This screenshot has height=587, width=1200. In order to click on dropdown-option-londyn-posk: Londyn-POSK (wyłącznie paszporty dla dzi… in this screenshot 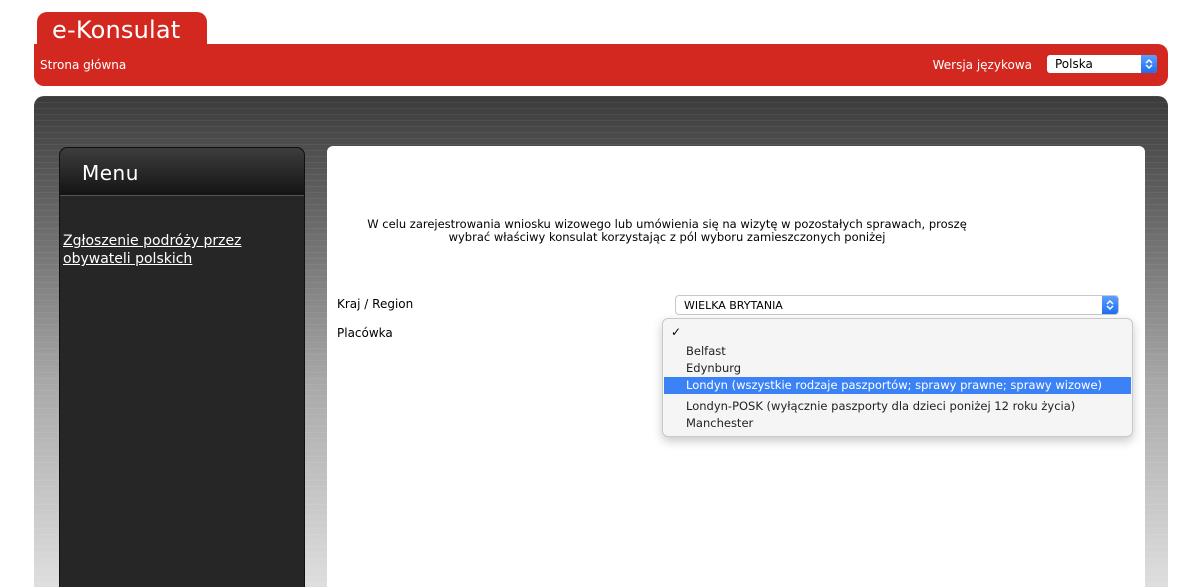, I will do `click(897, 406)`.